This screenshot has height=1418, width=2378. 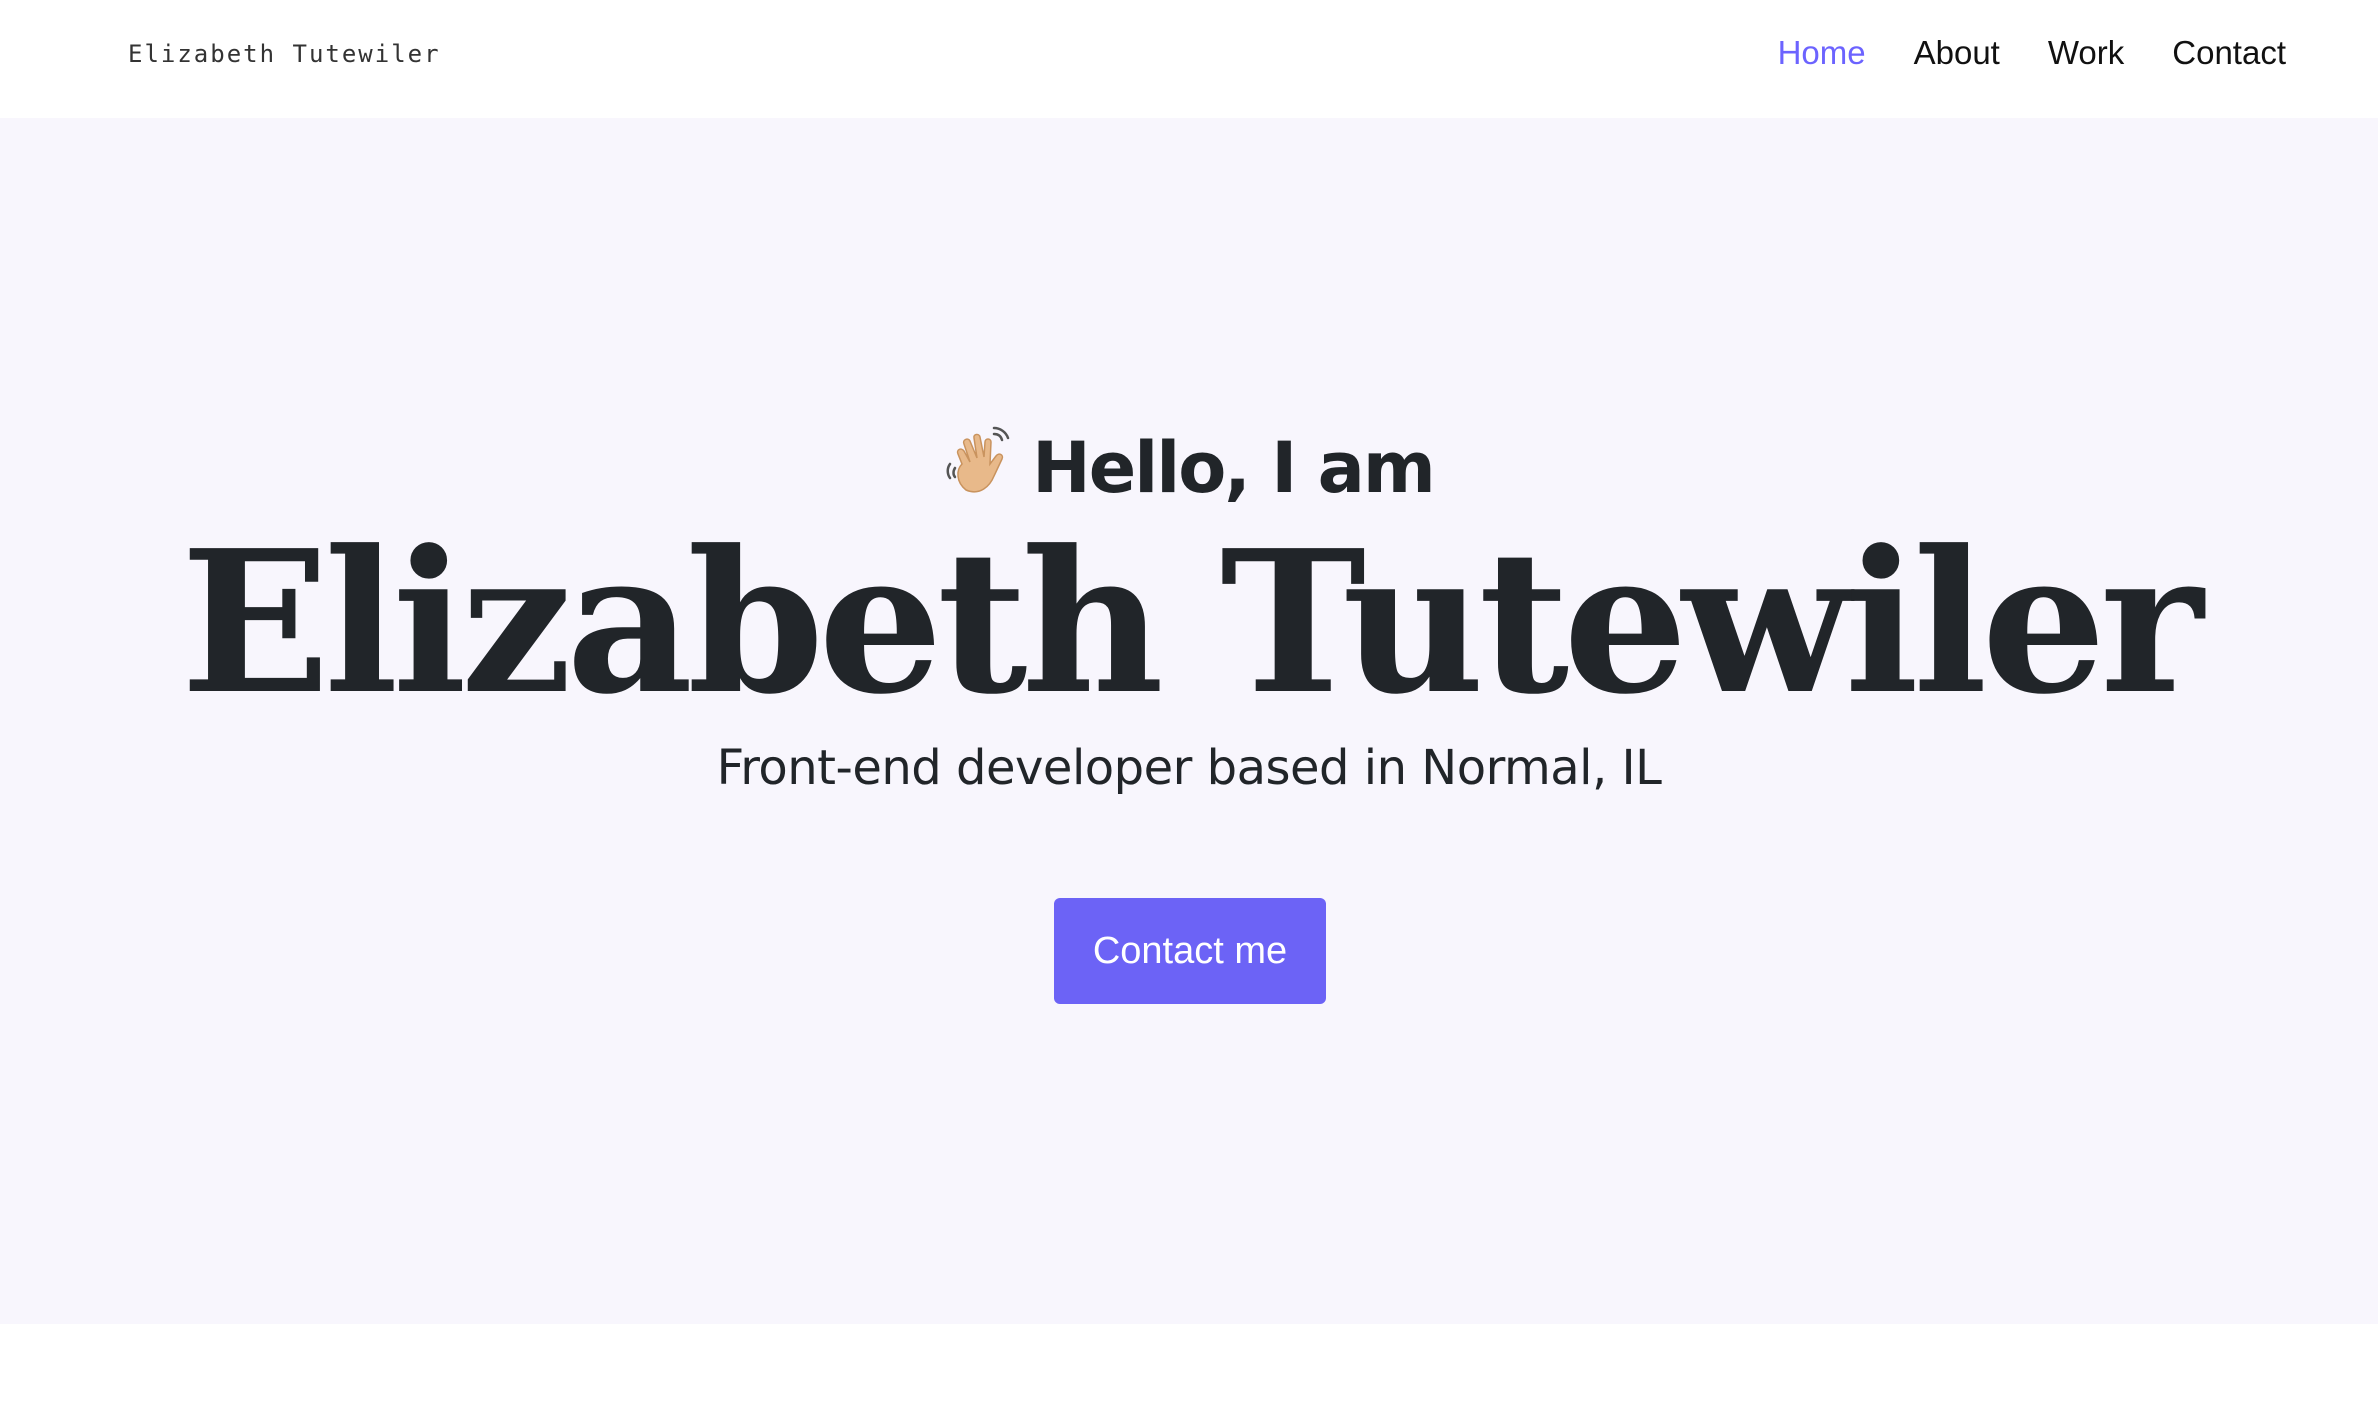 I want to click on nav-item-contact: Contact, so click(x=2229, y=53).